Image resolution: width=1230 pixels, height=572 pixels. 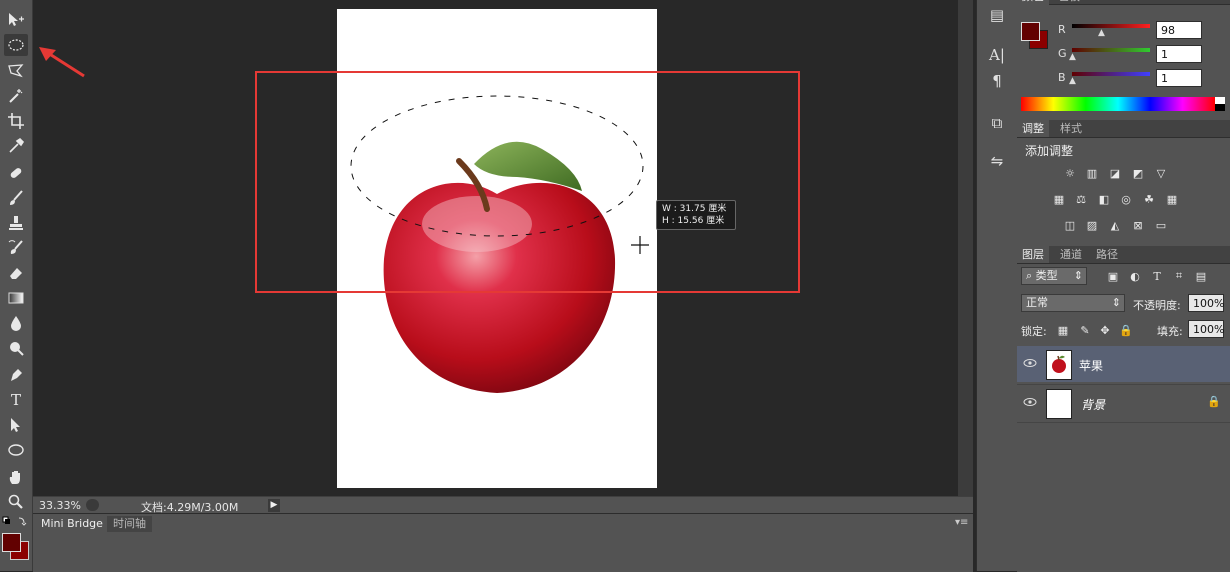 I want to click on opacity-label: 不透明度:, so click(x=1157, y=305).